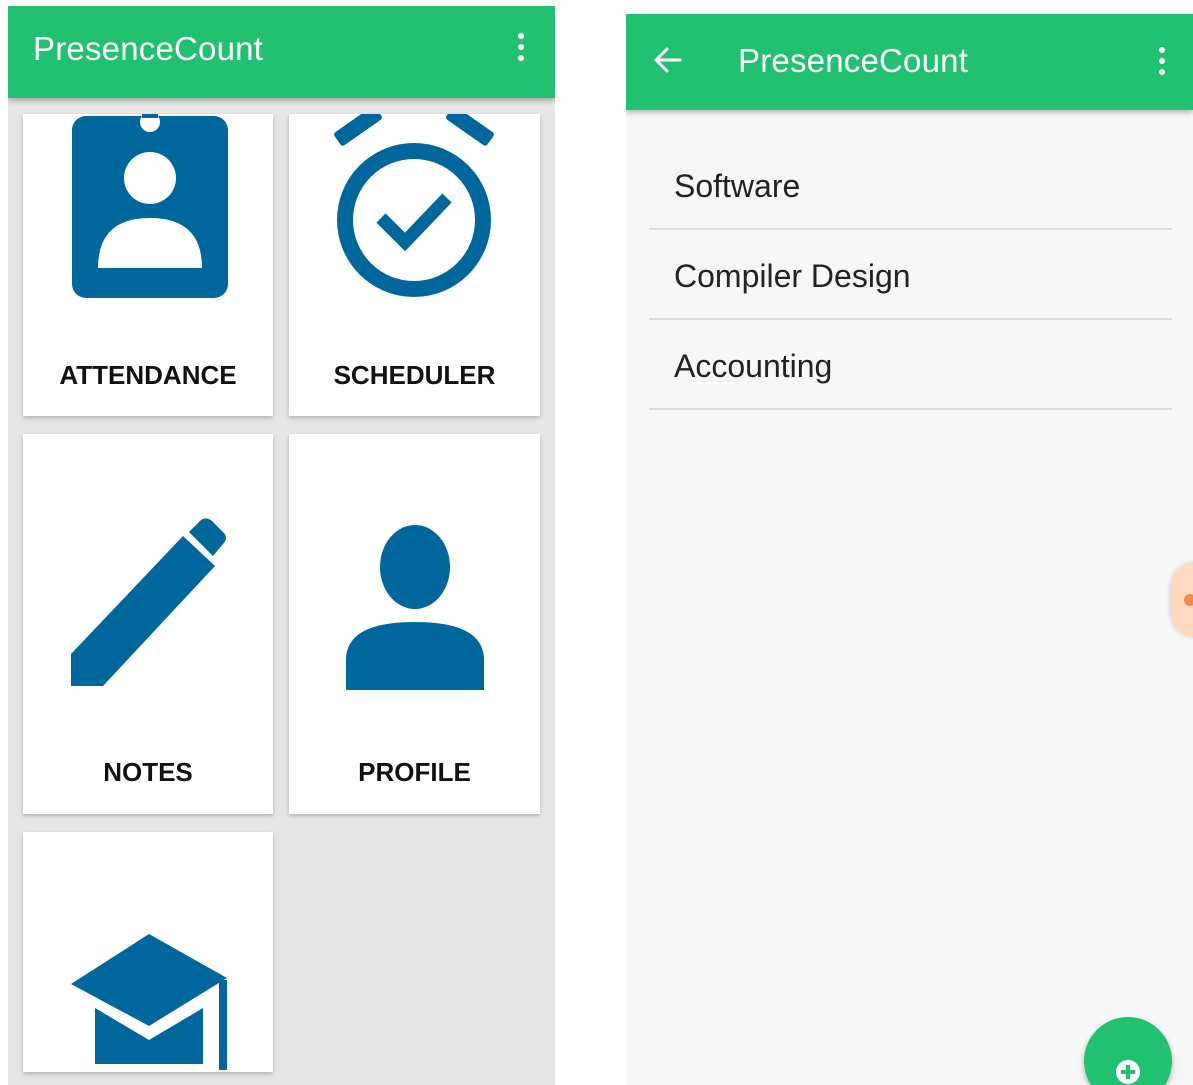  Describe the element at coordinates (792, 276) in the screenshot. I see `subject-label: Compiler Design` at that location.